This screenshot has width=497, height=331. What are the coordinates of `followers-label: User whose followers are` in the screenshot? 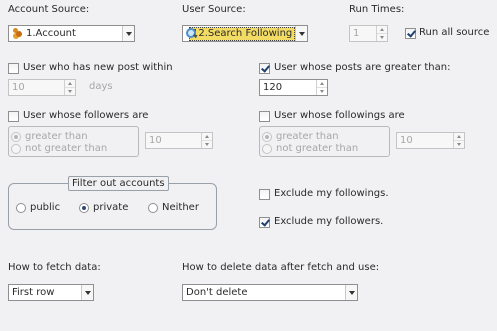 It's located at (86, 115).